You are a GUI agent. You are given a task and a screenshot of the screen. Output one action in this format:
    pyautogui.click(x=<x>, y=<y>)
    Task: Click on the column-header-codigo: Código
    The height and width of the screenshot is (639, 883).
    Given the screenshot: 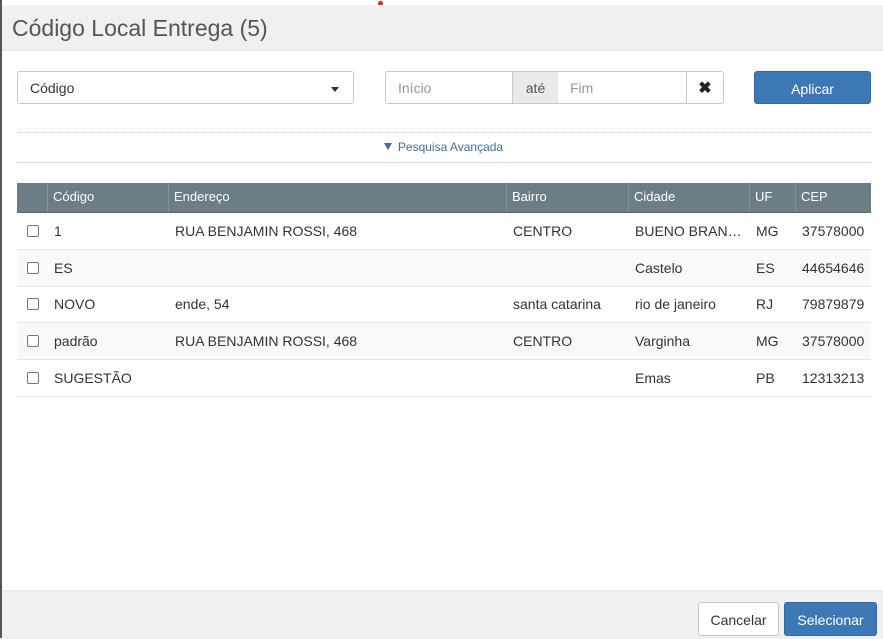 What is the action you would take?
    pyautogui.click(x=107, y=197)
    